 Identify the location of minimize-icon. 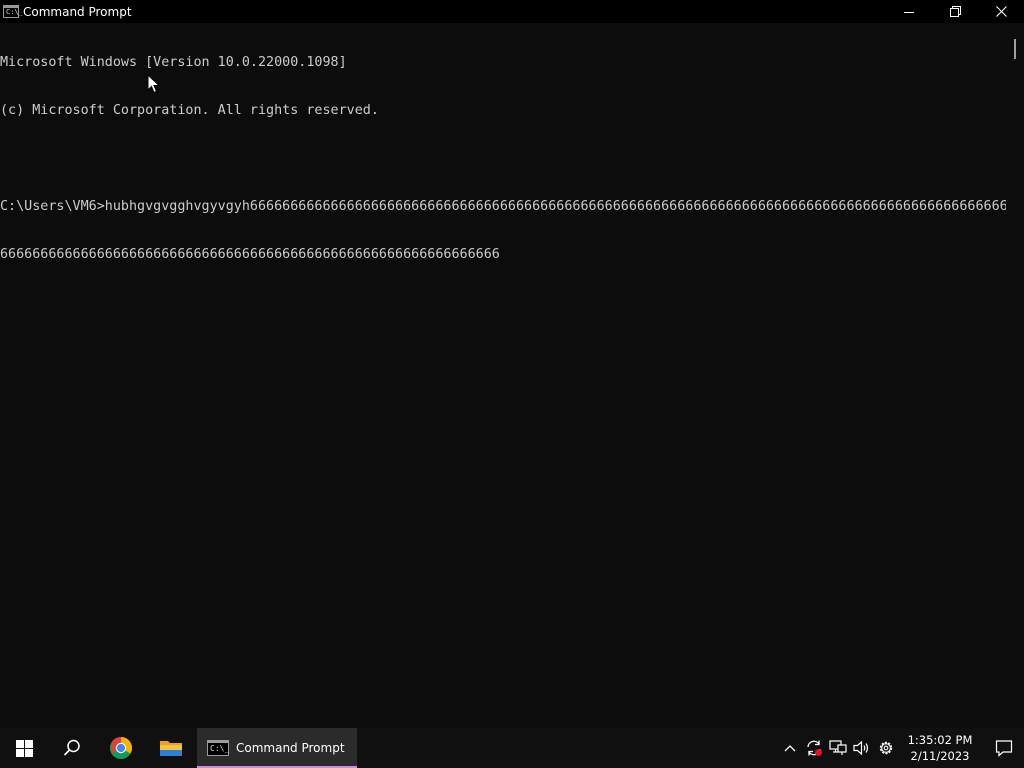
(909, 12).